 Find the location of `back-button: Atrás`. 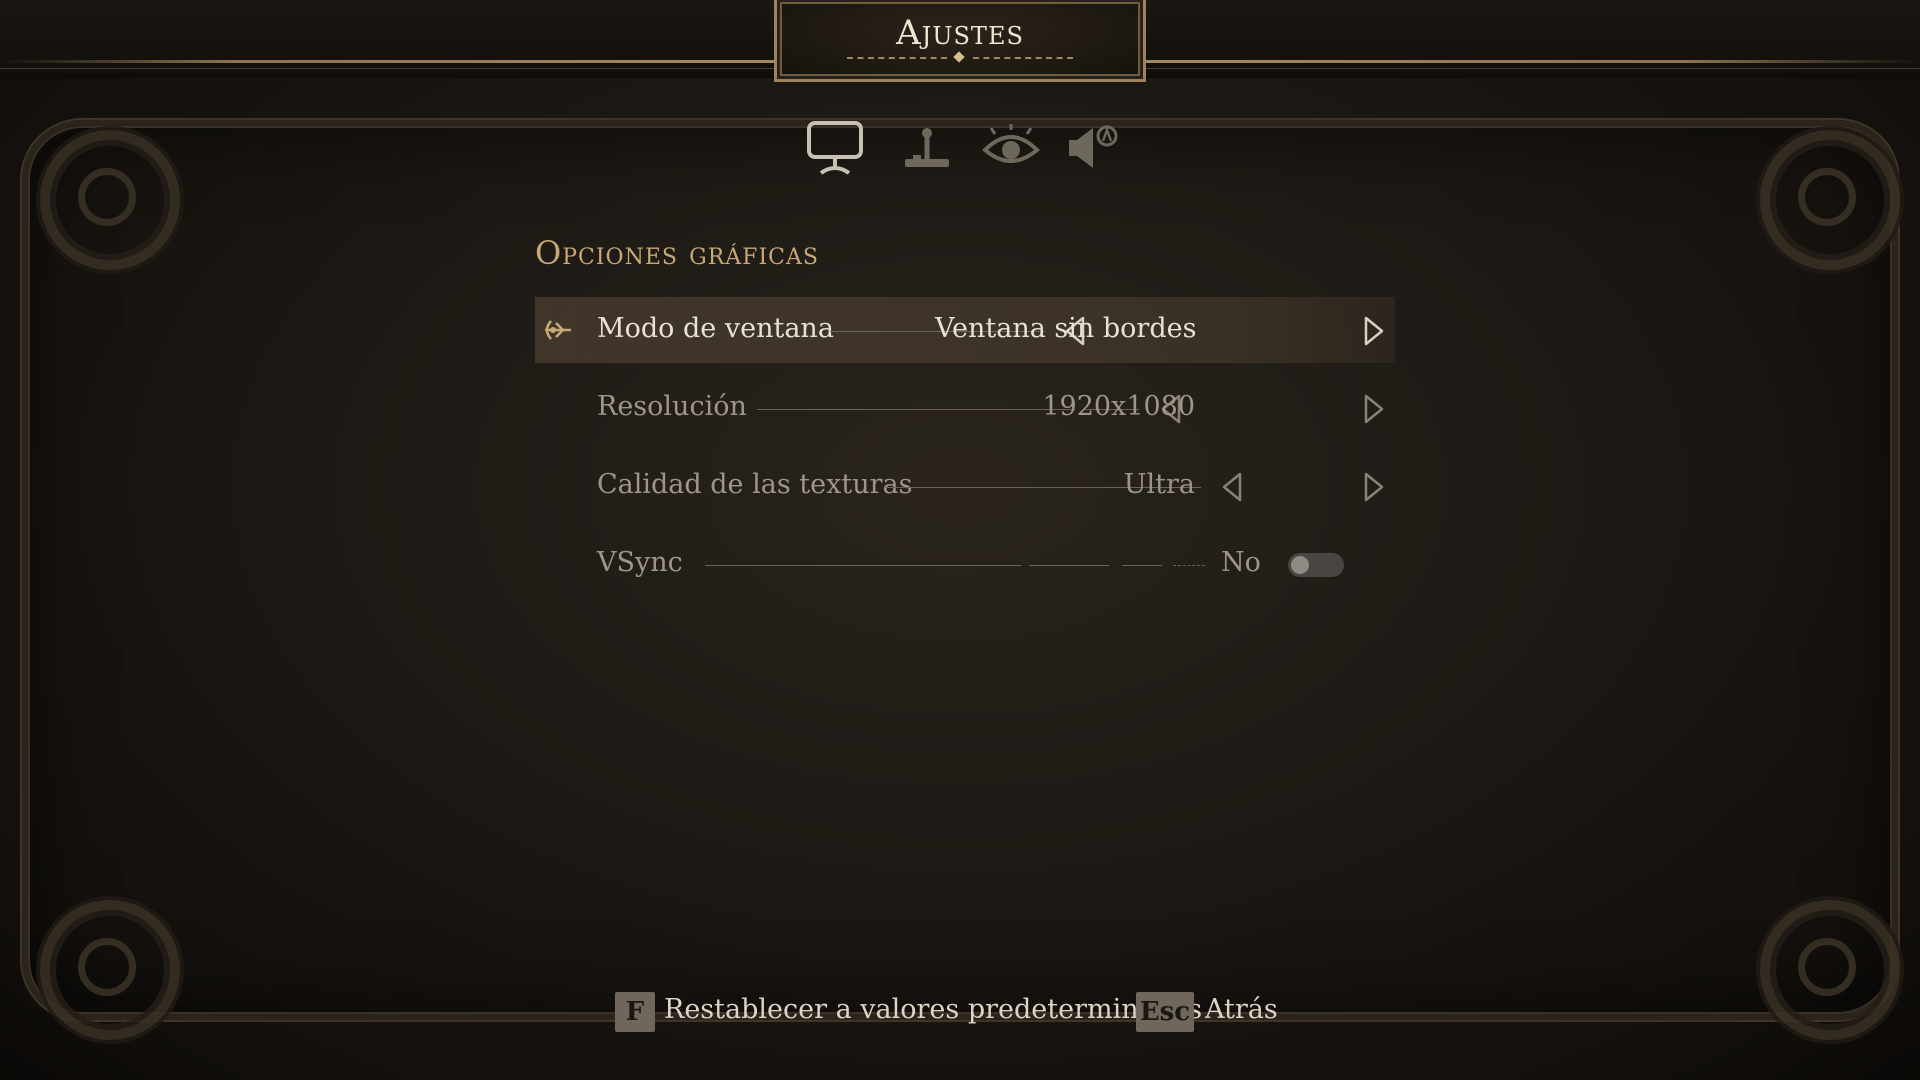

back-button: Atrás is located at coordinates (1241, 1009).